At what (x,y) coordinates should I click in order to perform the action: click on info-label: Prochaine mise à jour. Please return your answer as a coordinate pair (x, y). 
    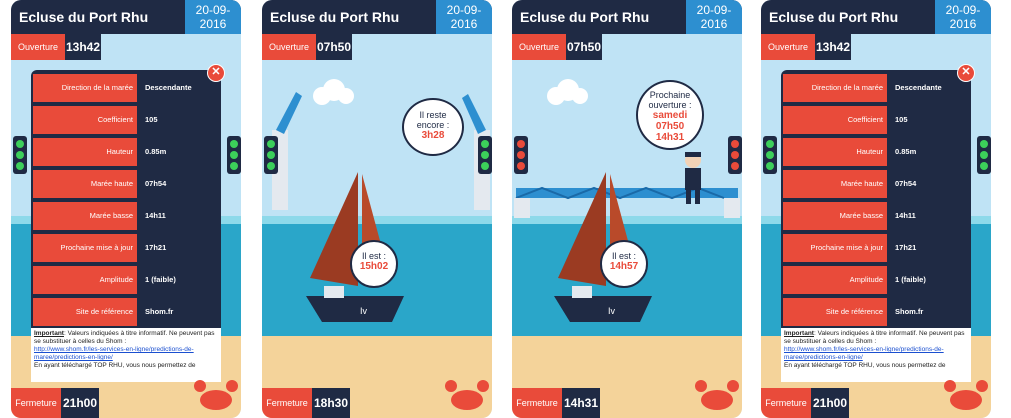
    Looking at the image, I should click on (85, 248).